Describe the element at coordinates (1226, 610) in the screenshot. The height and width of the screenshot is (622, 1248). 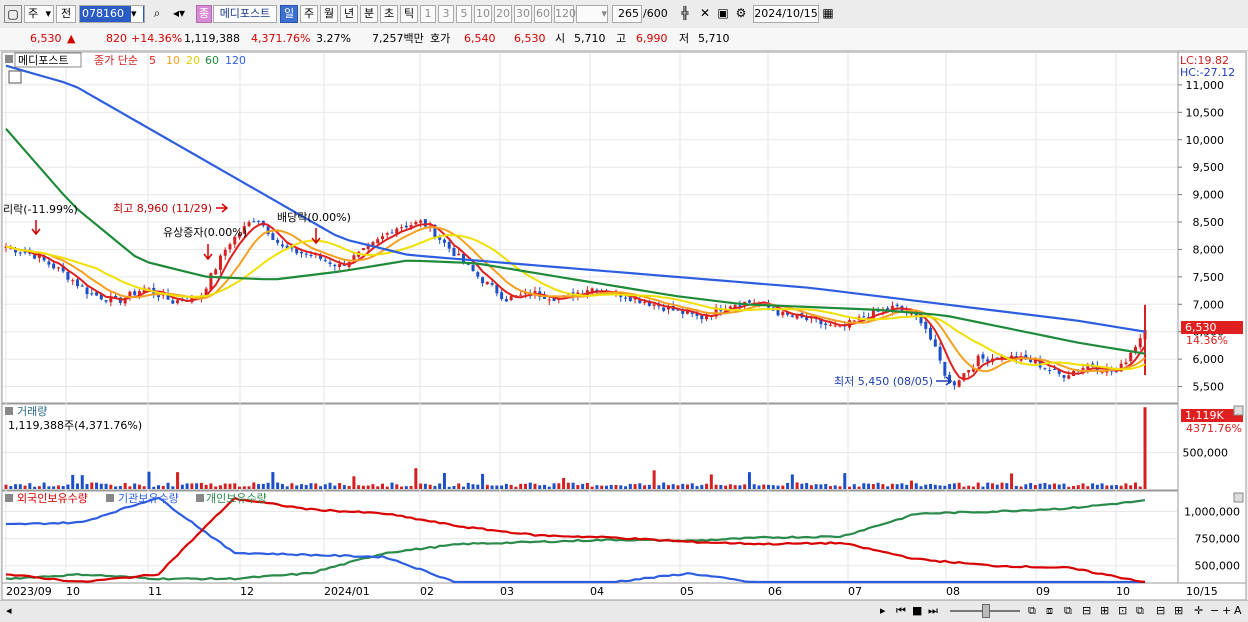
I see `zoom-in-icon: +` at that location.